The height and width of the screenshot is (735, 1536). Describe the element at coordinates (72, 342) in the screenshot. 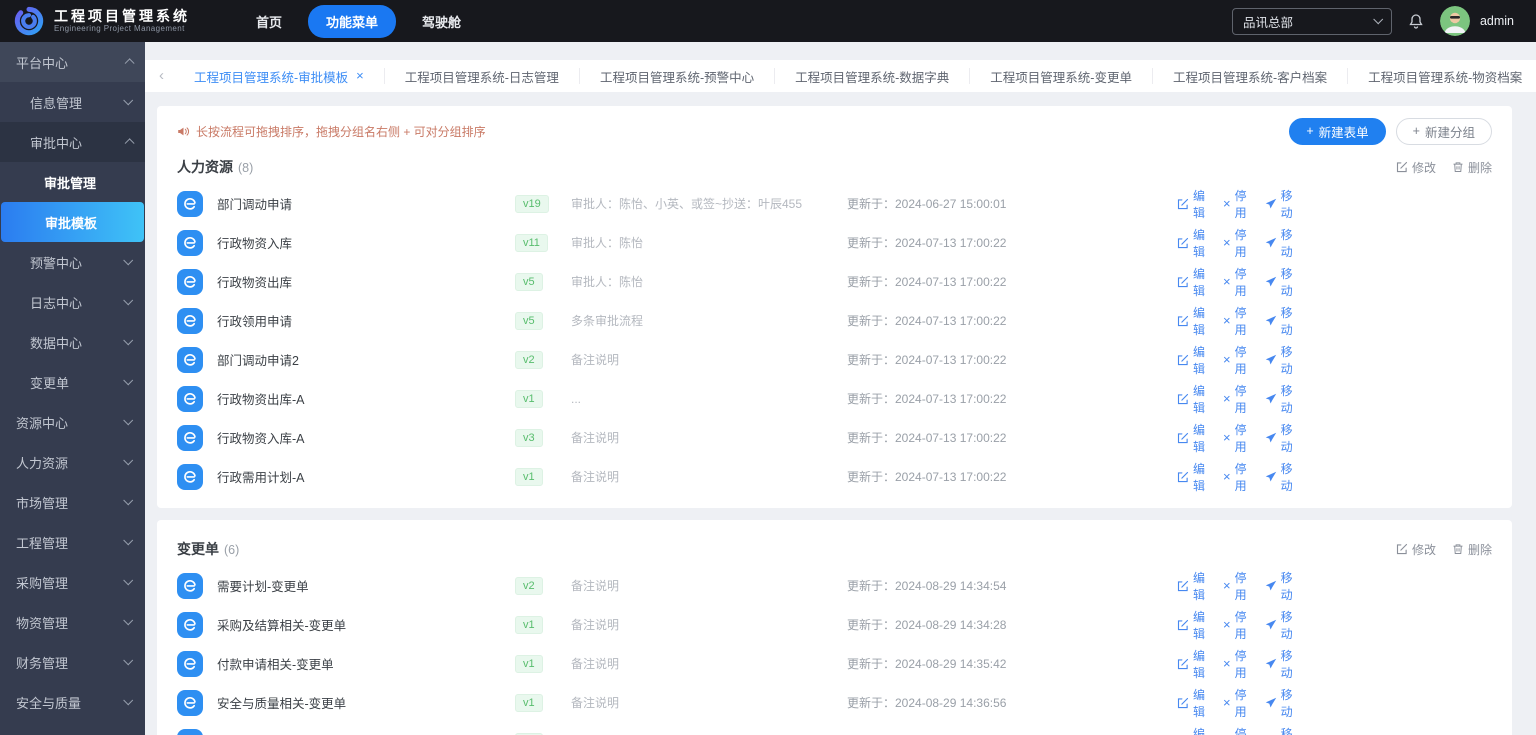

I see `sidebar-item-数据中心: 数据中心` at that location.